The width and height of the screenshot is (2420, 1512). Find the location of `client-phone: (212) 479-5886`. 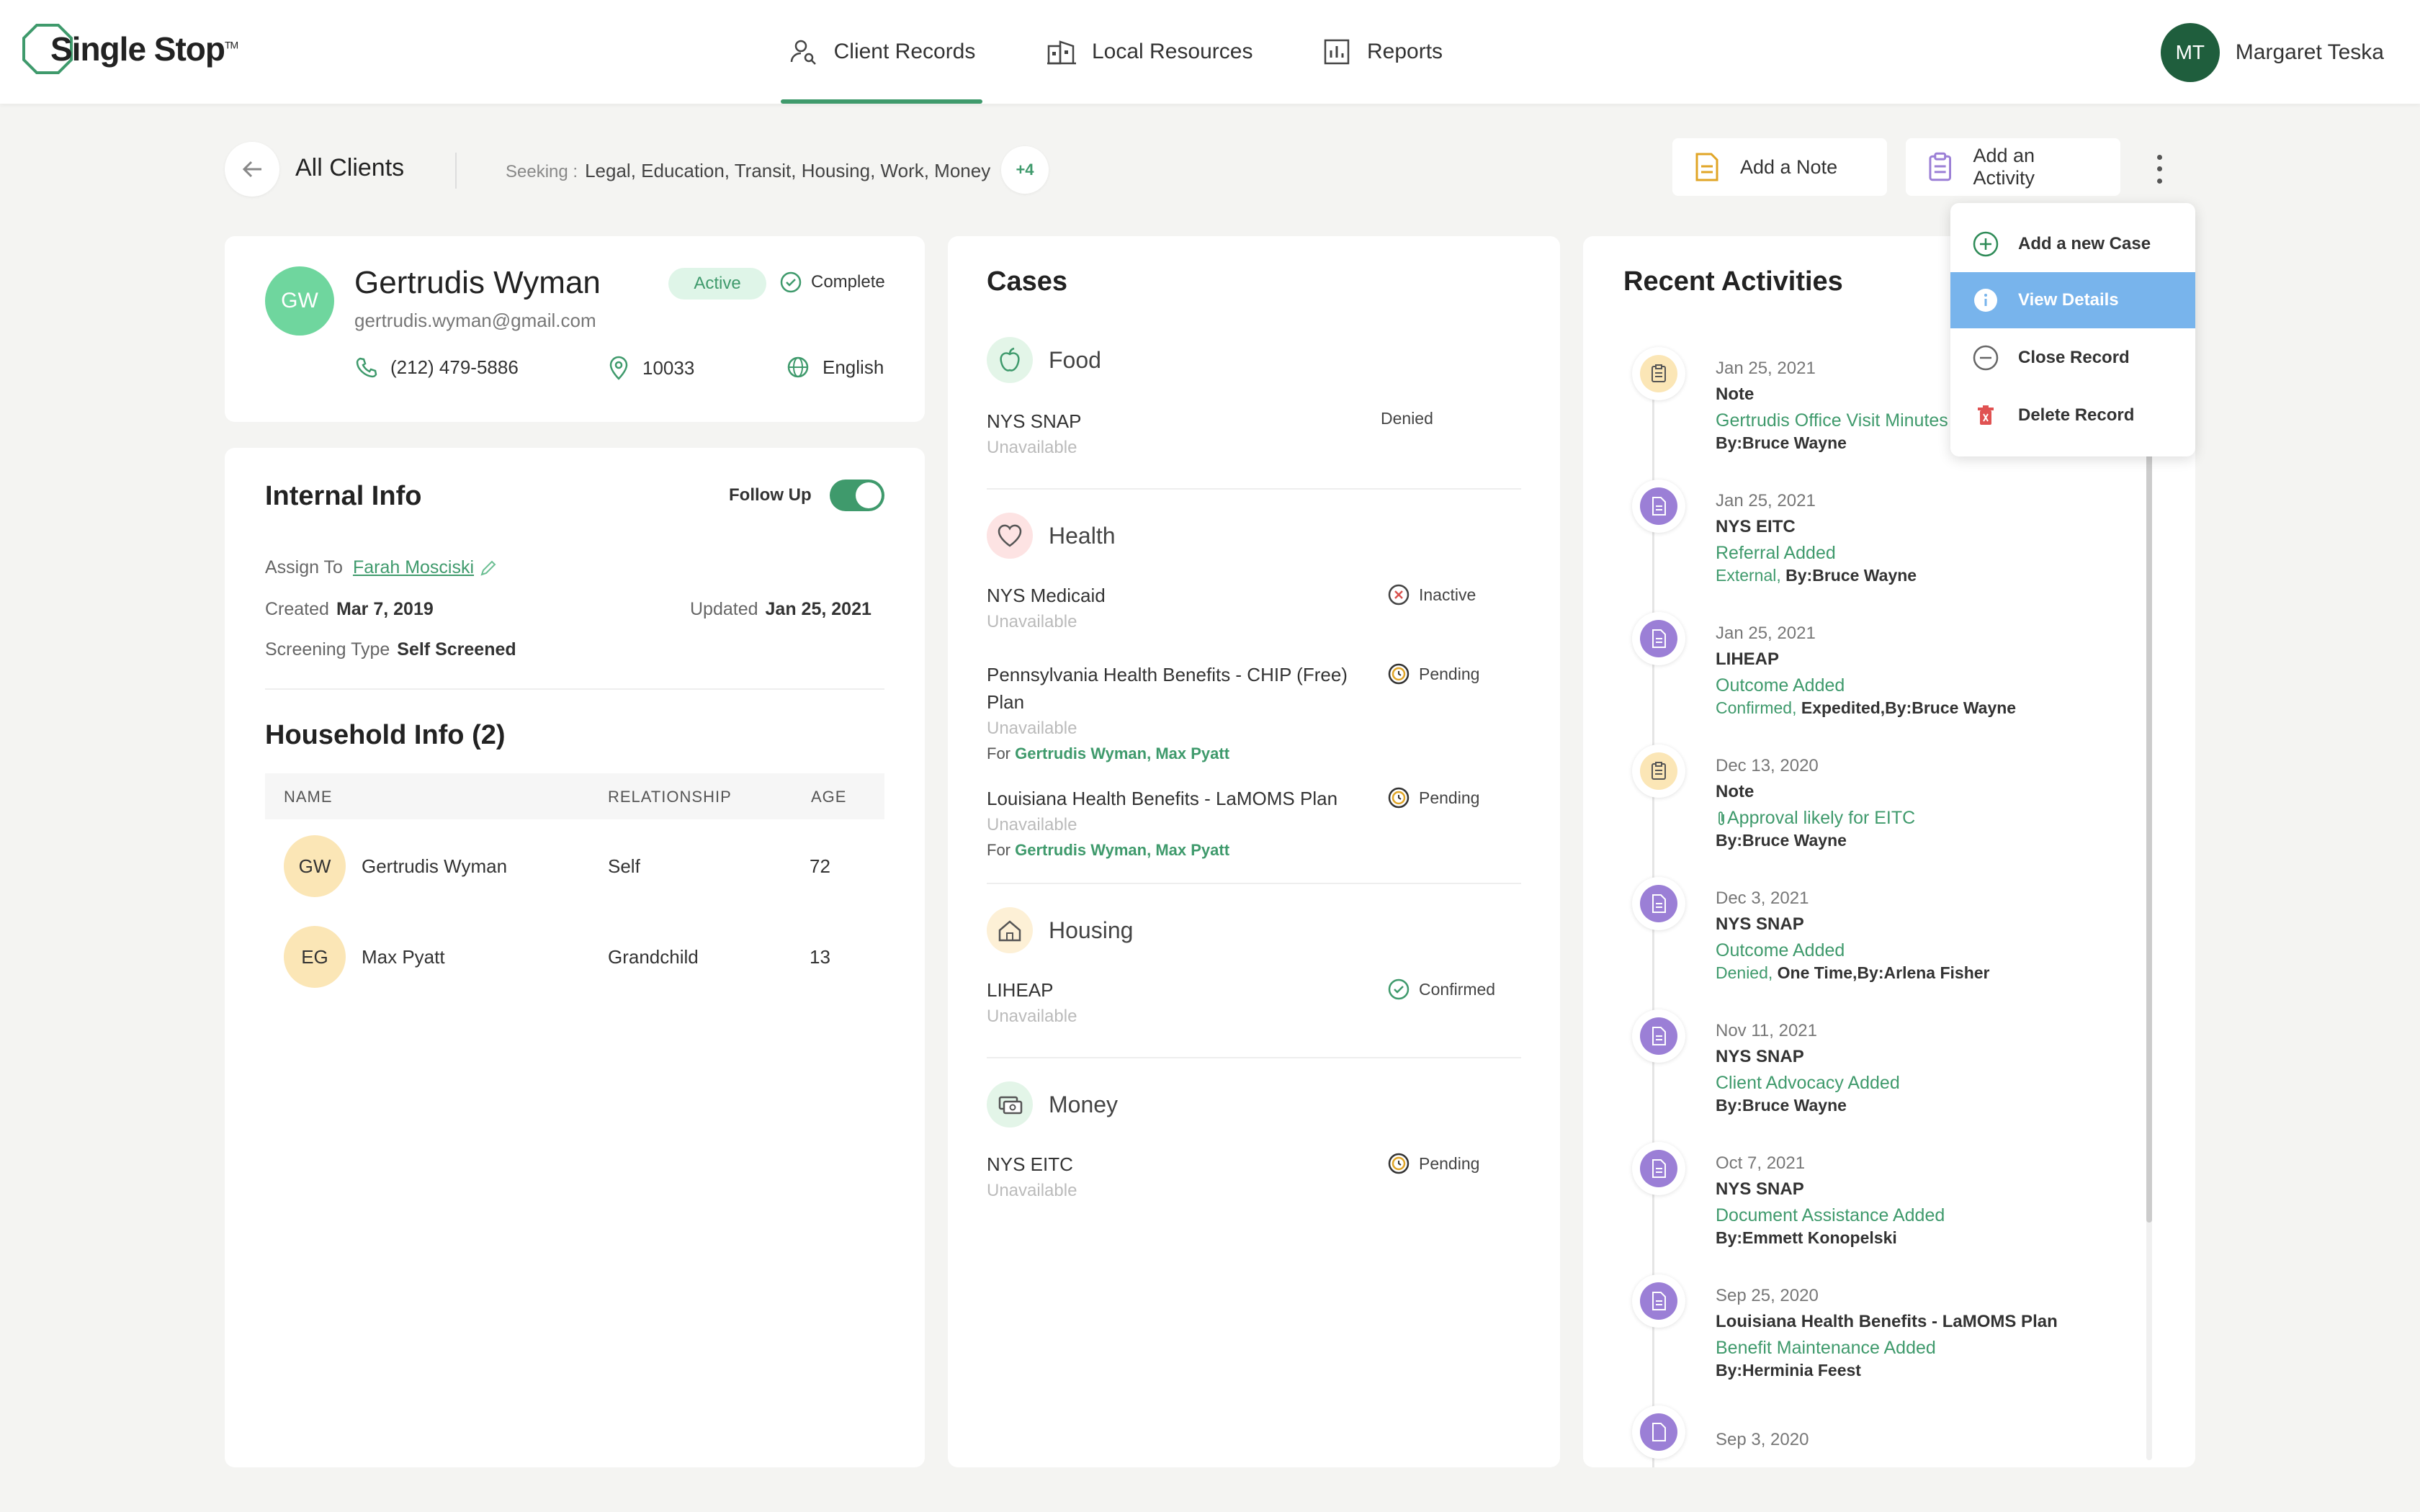

client-phone: (212) 479-5886 is located at coordinates (436, 367).